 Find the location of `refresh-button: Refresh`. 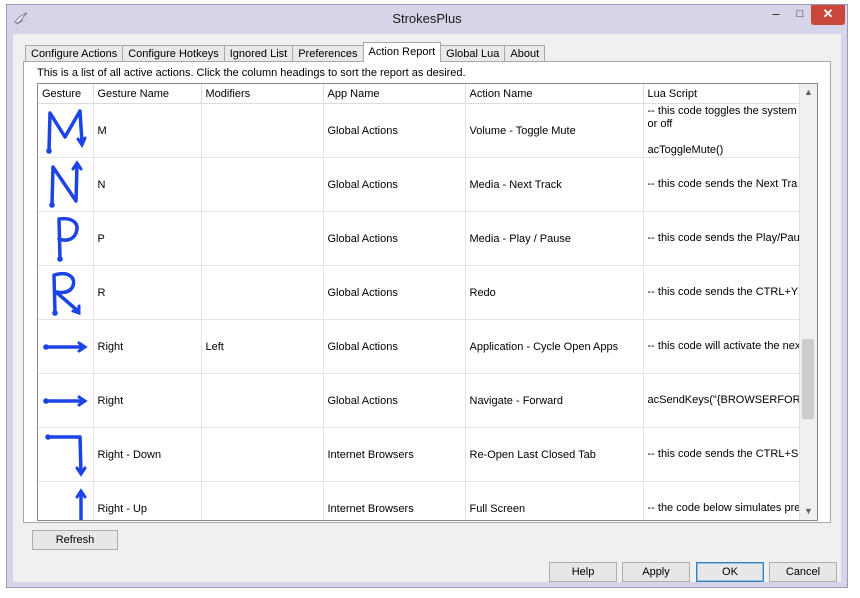

refresh-button: Refresh is located at coordinates (75, 540).